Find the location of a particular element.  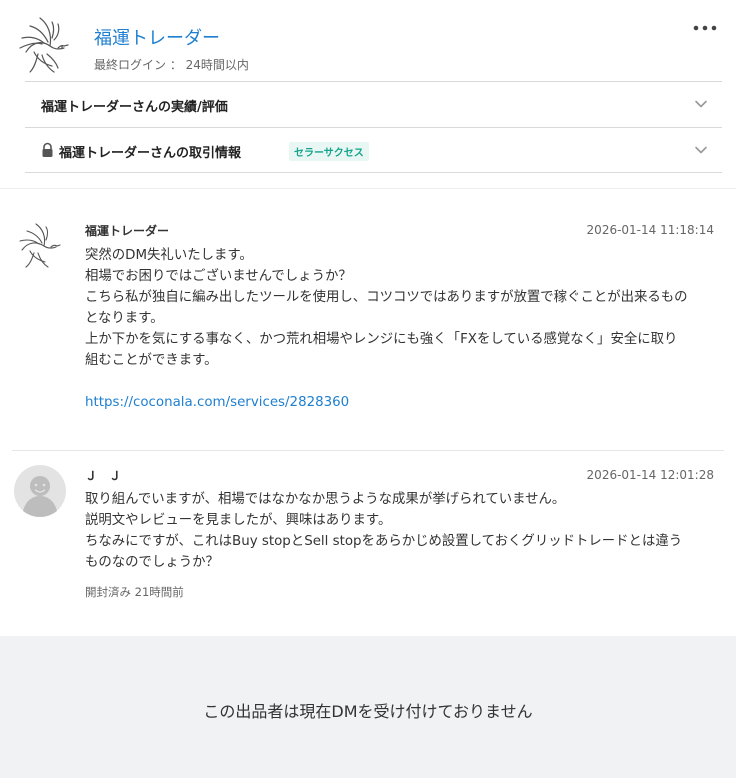

seller-success-badge: セラーサクセス is located at coordinates (329, 151).